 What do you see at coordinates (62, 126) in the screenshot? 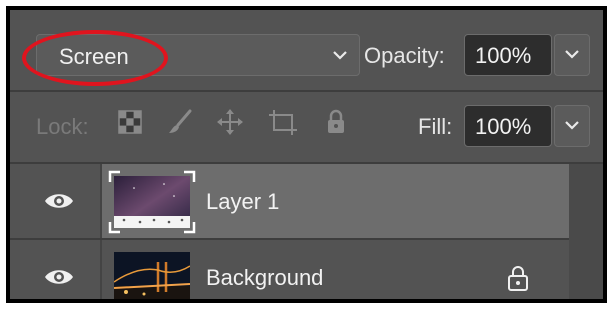
I see `lock-label: Lock:` at bounding box center [62, 126].